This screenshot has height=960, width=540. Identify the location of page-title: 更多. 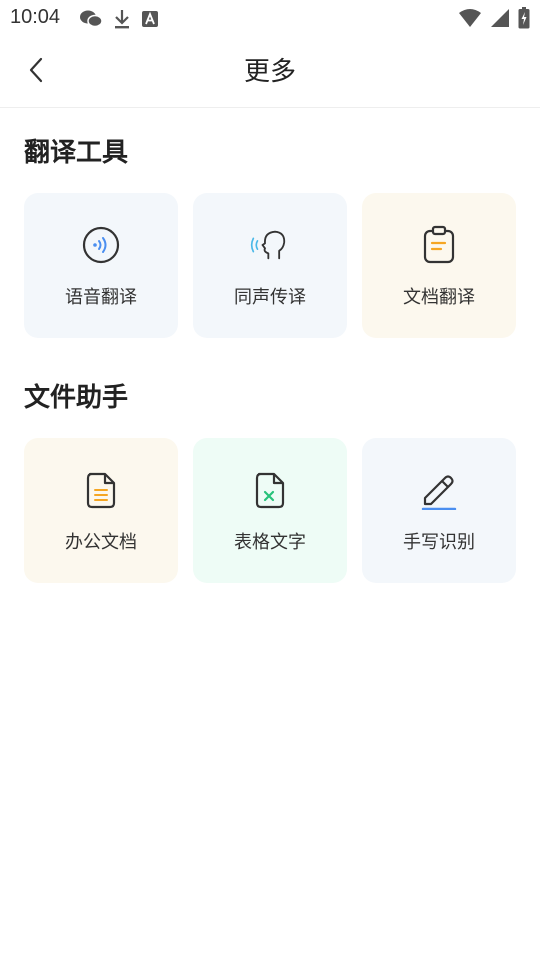
(269, 72).